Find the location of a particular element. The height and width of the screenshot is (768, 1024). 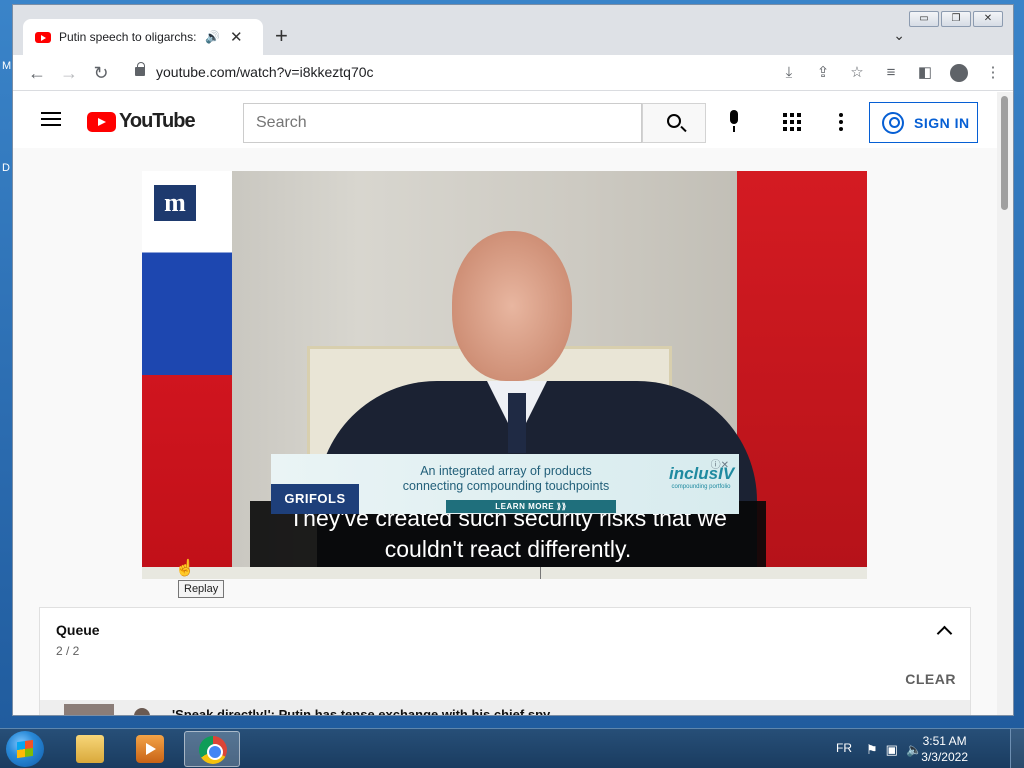

queue-title: Queue is located at coordinates (78, 630).